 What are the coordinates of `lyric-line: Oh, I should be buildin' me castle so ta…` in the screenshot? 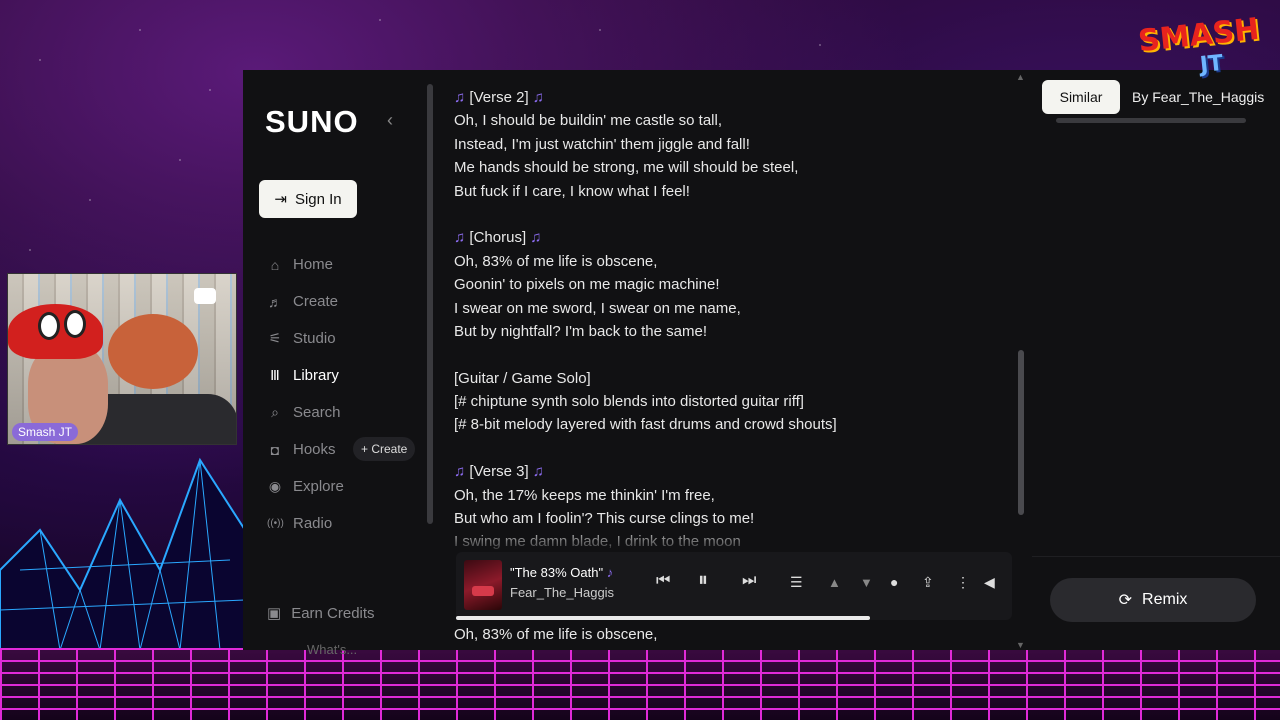 It's located at (588, 121).